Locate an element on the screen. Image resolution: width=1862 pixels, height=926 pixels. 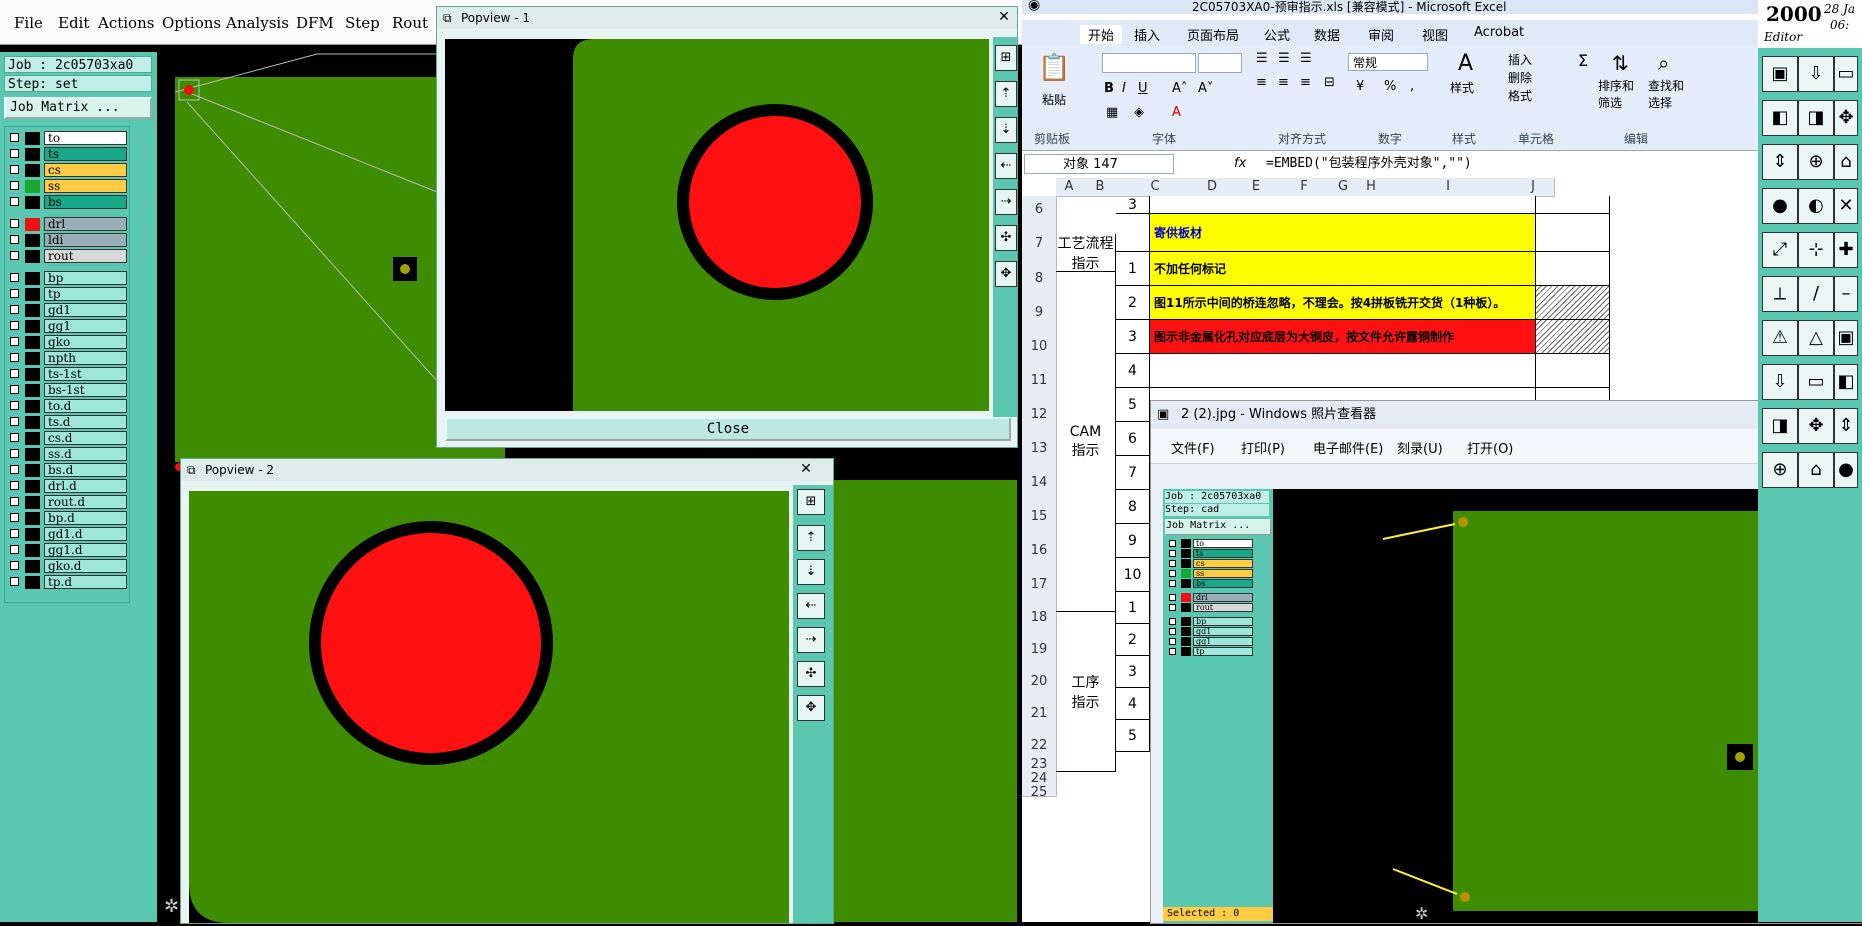
rect-tool-icon: ▣ is located at coordinates (1780, 74).